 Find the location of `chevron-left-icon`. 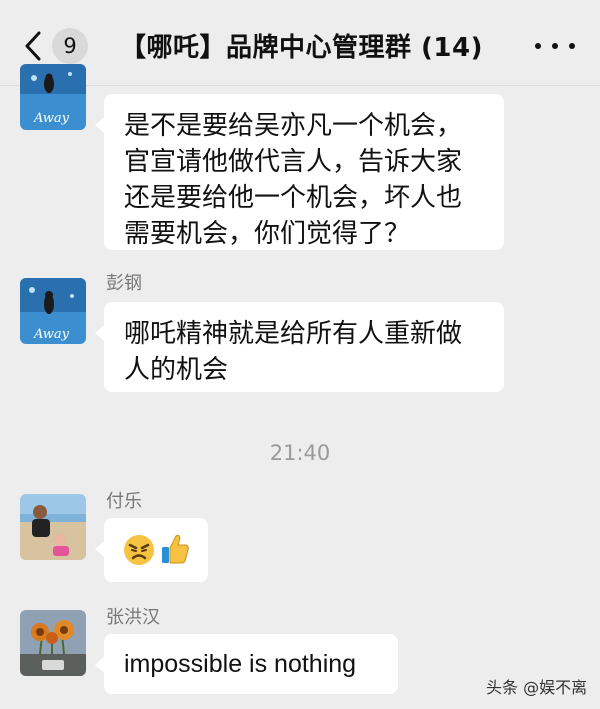

chevron-left-icon is located at coordinates (33, 46).